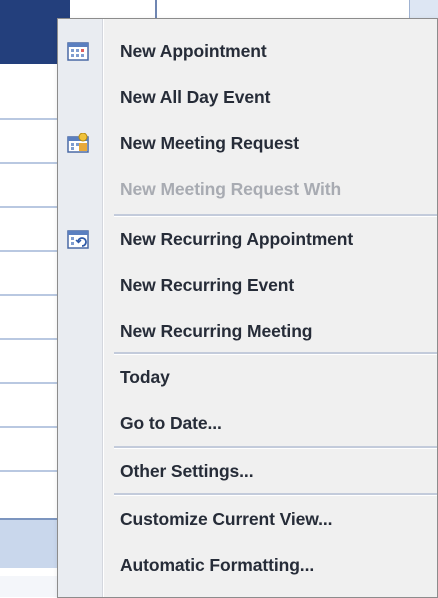 The height and width of the screenshot is (598, 438). I want to click on menu-item-new-recurring-event: New Recurring Event, so click(247, 285).